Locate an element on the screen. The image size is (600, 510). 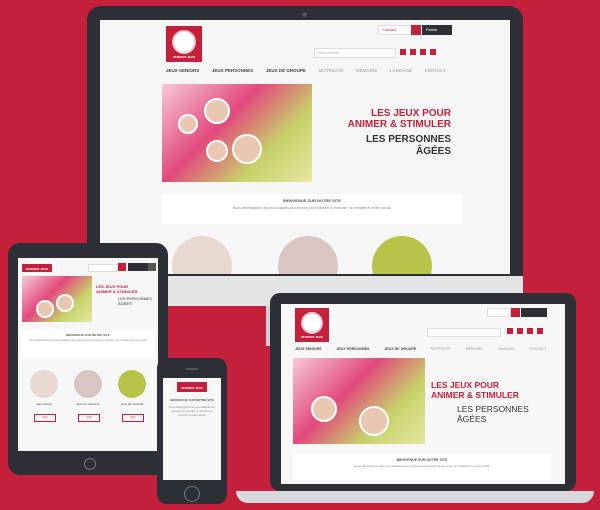
contact-link-box: Contact is located at coordinates (395, 30).